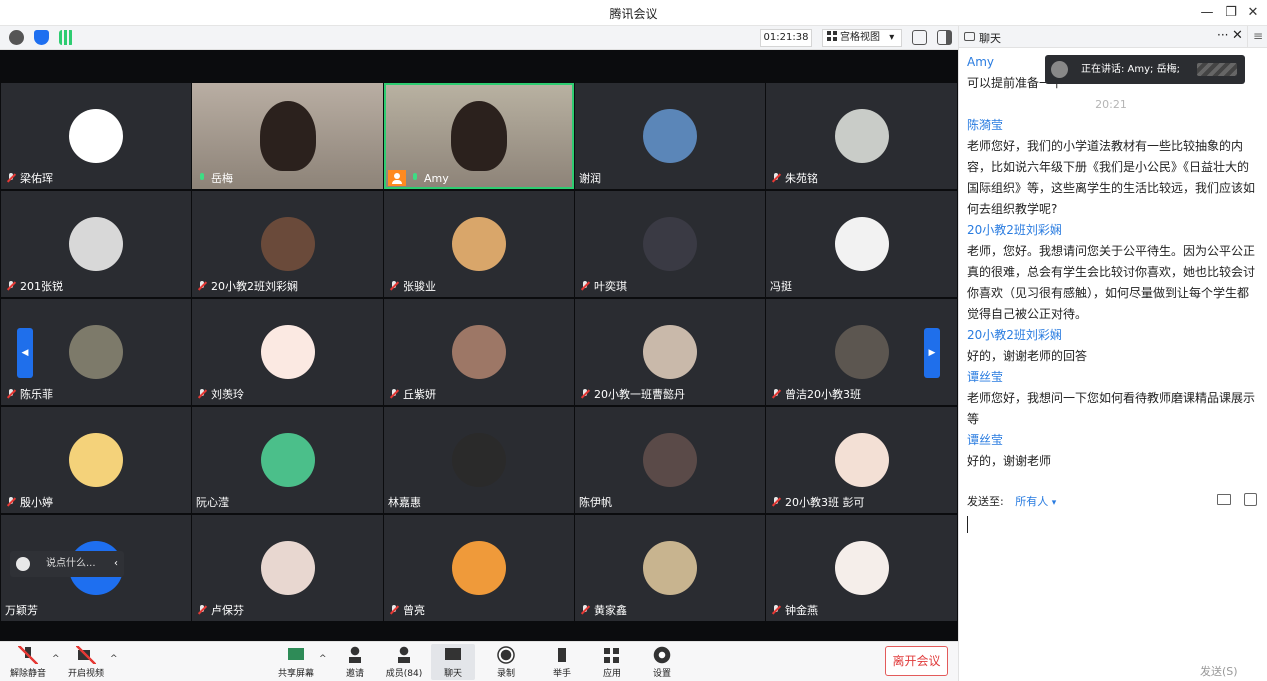 This screenshot has width=1267, height=681. Describe the element at coordinates (781, 286) in the screenshot. I see `participant-name: 冯挺` at that location.